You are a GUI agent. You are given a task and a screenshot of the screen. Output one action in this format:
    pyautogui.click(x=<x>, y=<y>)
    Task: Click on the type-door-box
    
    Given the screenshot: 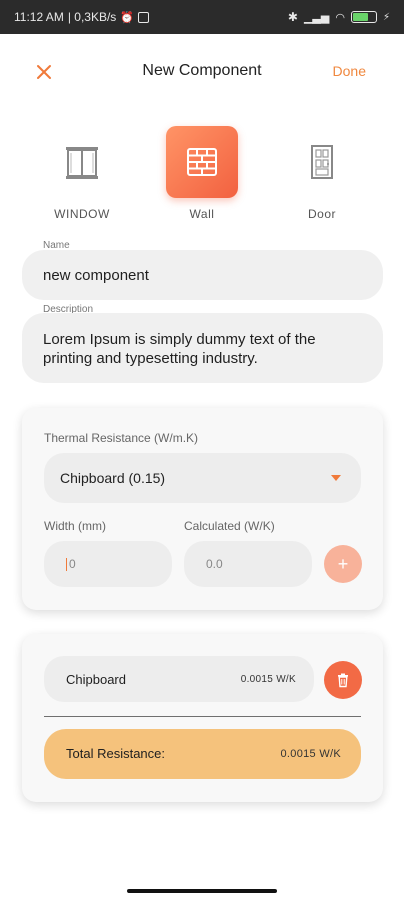 What is the action you would take?
    pyautogui.click(x=322, y=162)
    